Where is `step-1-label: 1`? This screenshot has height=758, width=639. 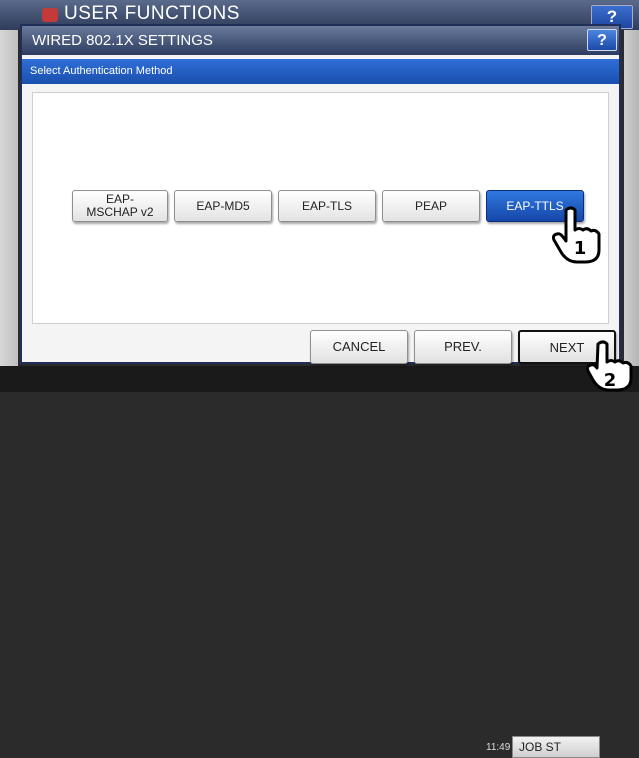
step-1-label: 1 is located at coordinates (580, 248).